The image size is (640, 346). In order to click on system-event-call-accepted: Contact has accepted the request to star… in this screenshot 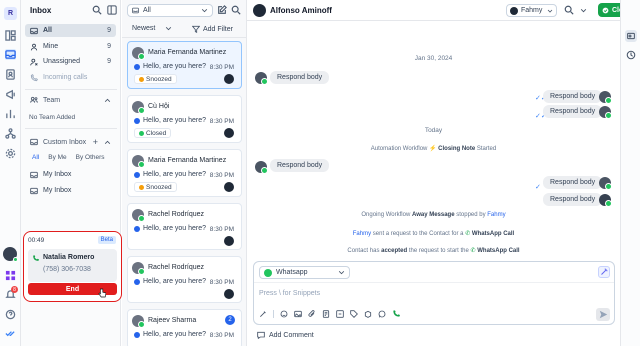, I will do `click(433, 251)`.